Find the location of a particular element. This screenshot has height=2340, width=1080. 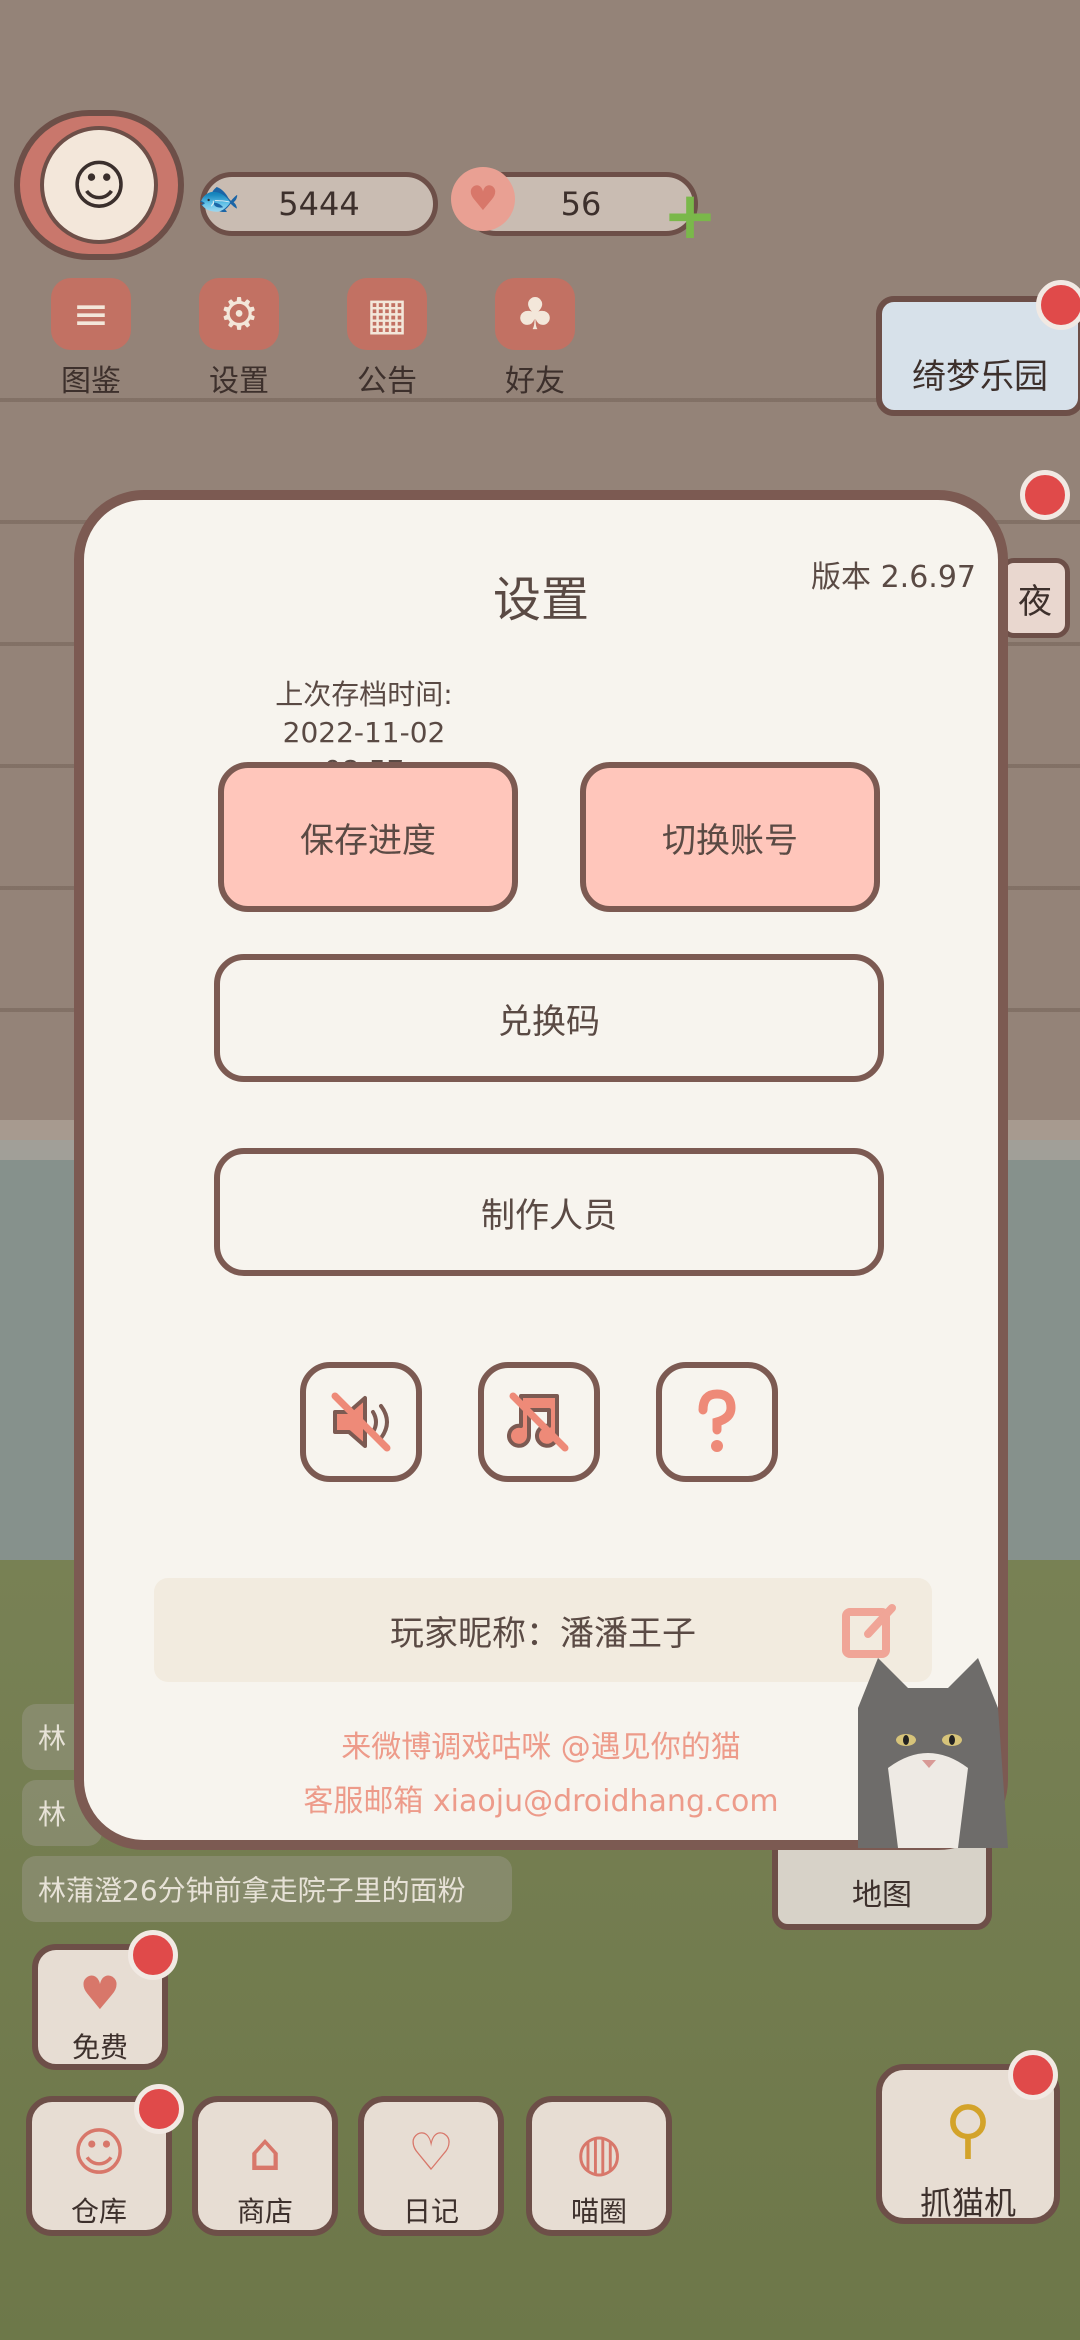

redeem-code-button: 兑换码 is located at coordinates (549, 1018).